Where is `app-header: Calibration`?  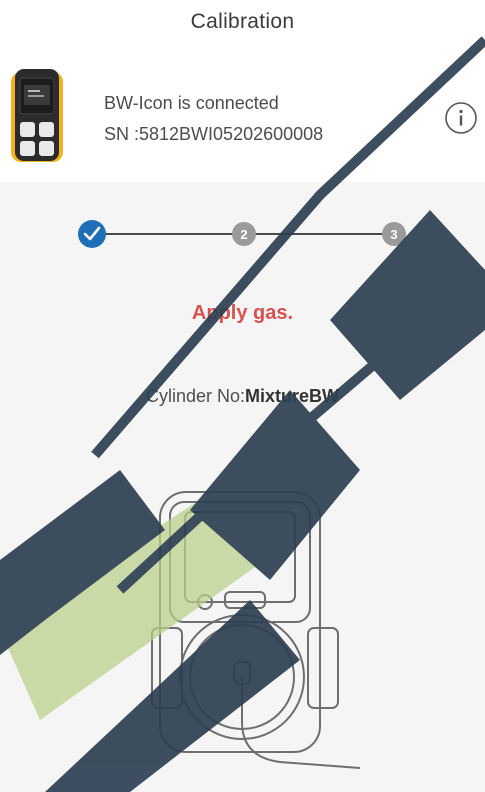 app-header: Calibration is located at coordinates (242, 22).